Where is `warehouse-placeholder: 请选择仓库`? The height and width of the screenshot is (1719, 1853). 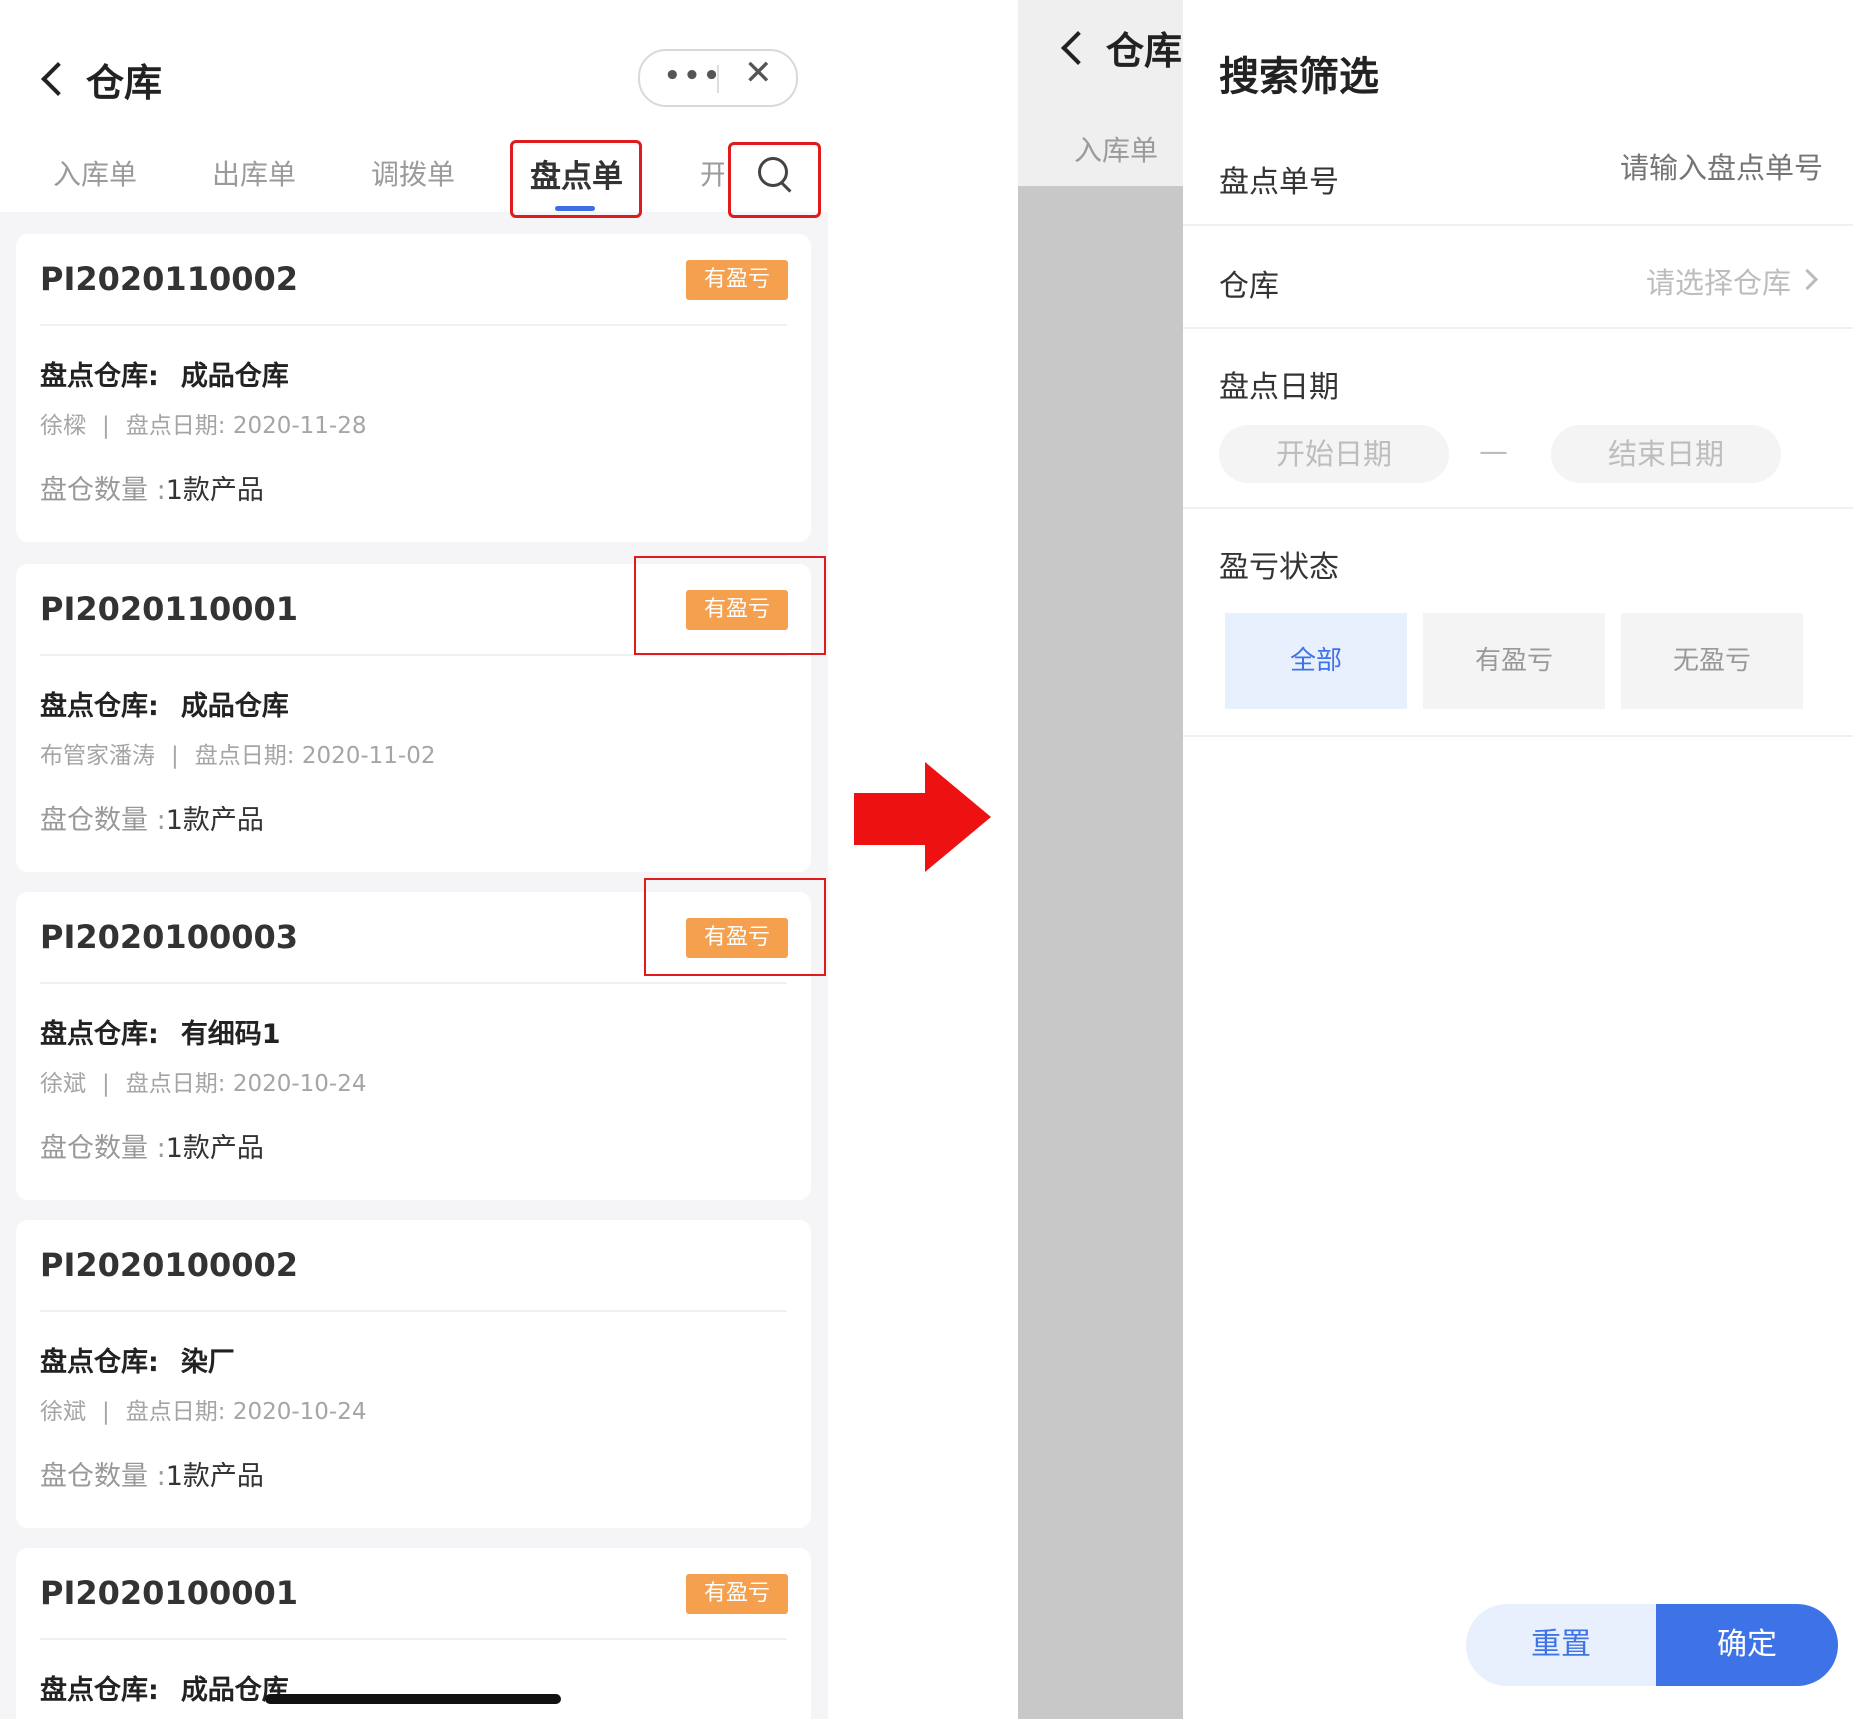 warehouse-placeholder: 请选择仓库 is located at coordinates (1718, 283).